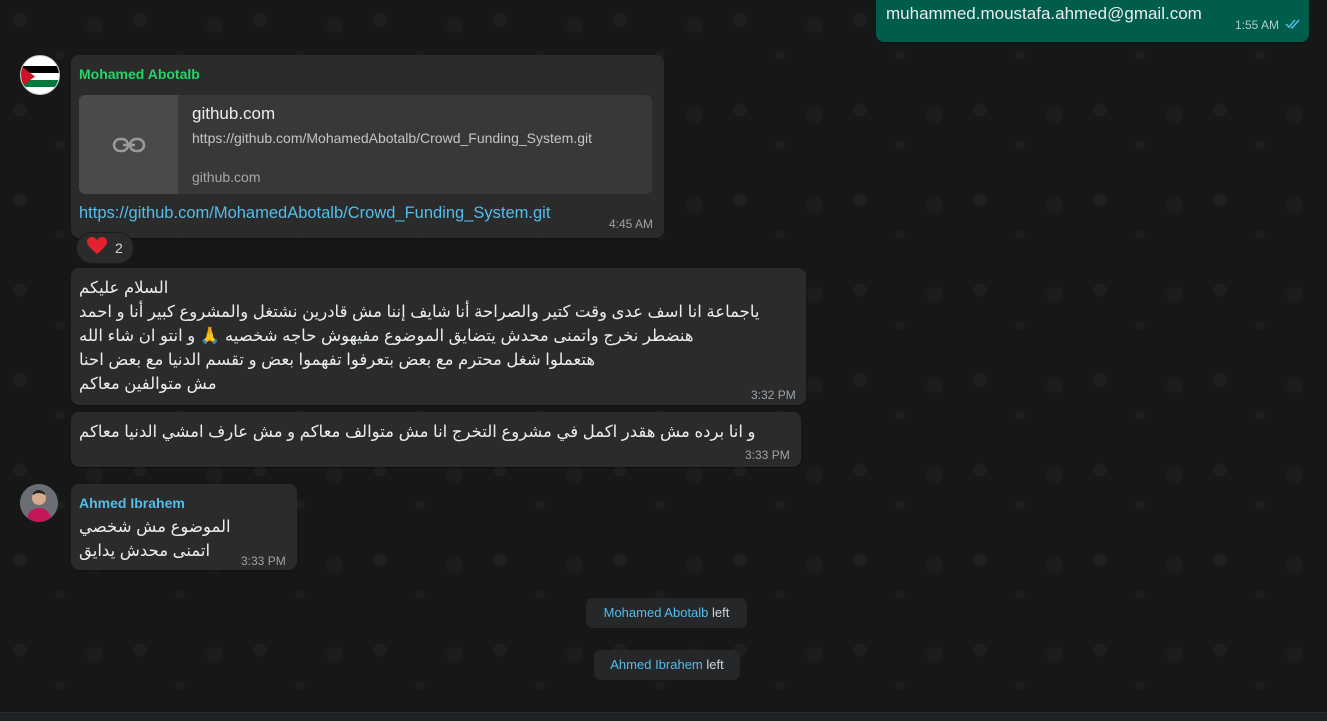 The image size is (1327, 721). I want to click on system-name: Ahmed Ibrahem, so click(656, 664).